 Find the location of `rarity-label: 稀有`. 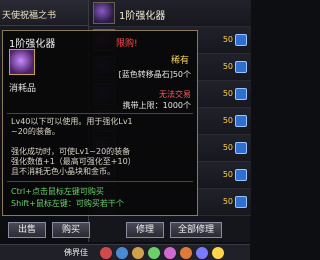

rarity-label: 稀有 is located at coordinates (179, 61).